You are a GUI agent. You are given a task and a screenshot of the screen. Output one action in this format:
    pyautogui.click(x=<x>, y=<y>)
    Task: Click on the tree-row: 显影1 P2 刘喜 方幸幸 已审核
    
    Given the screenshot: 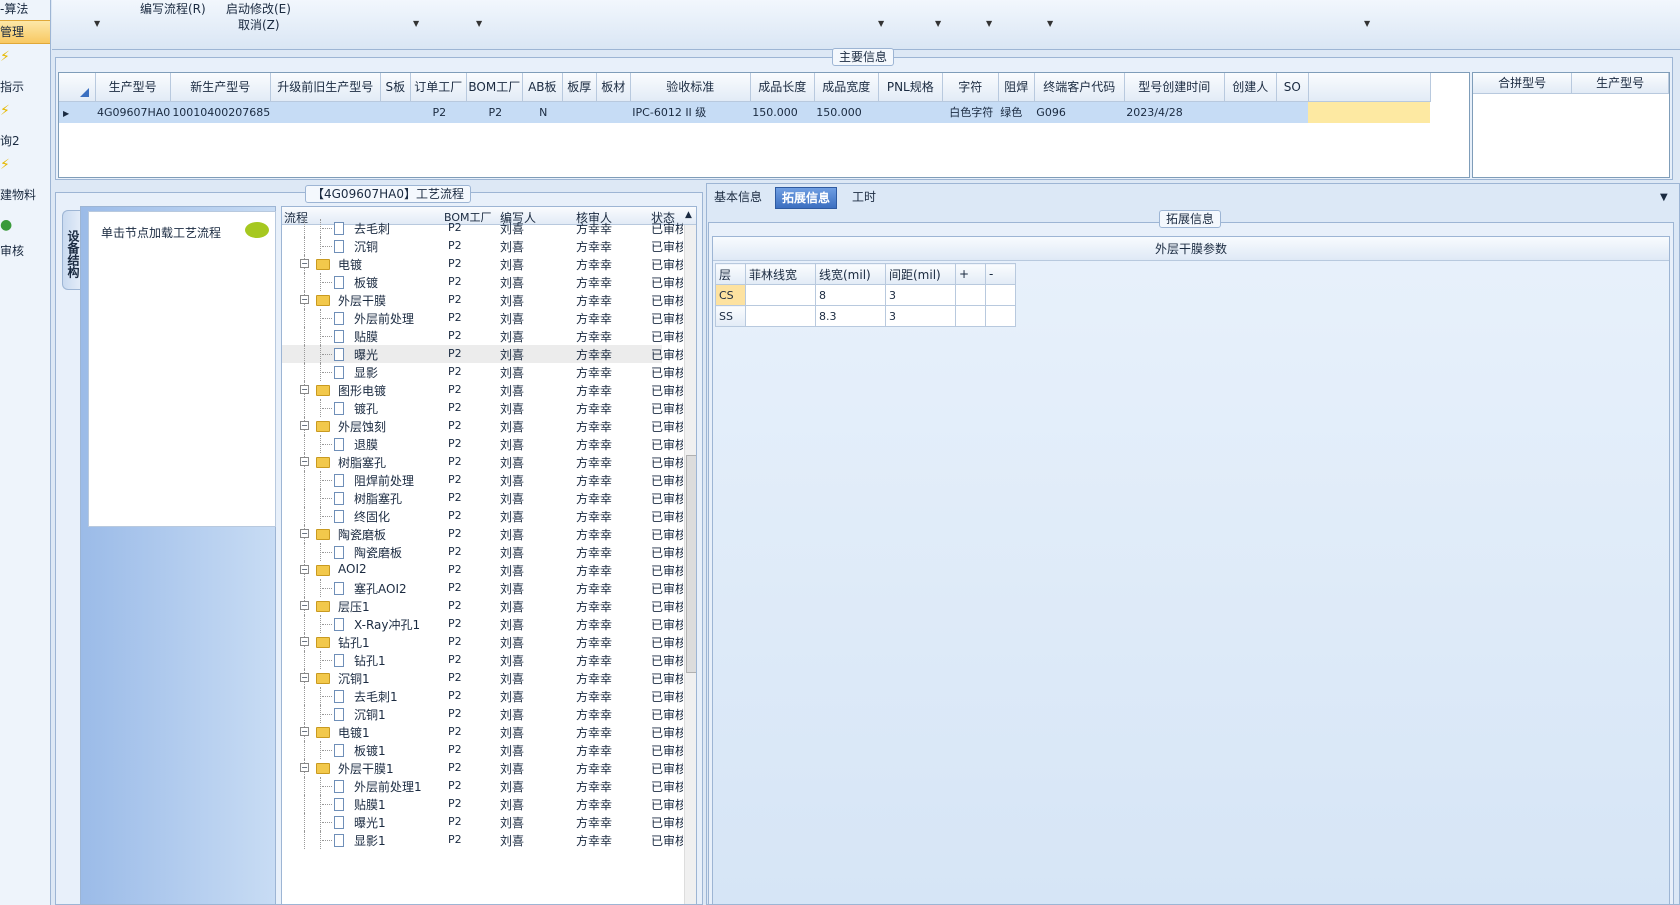 What is the action you would take?
    pyautogui.click(x=482, y=840)
    